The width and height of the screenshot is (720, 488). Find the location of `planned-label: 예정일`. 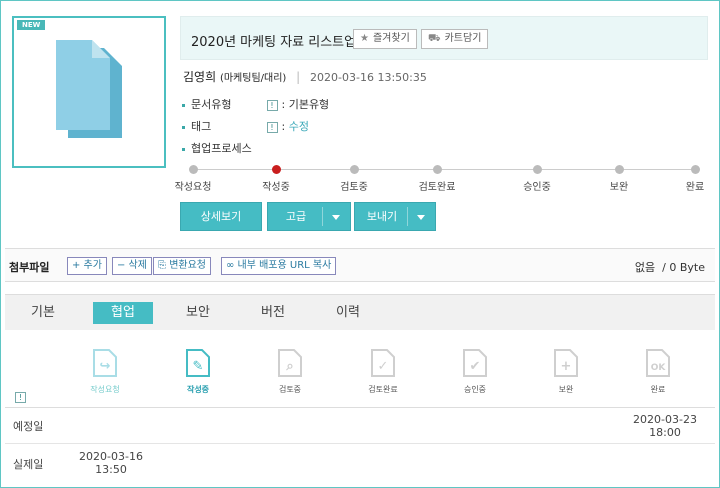

planned-label: 예정일 is located at coordinates (28, 426).